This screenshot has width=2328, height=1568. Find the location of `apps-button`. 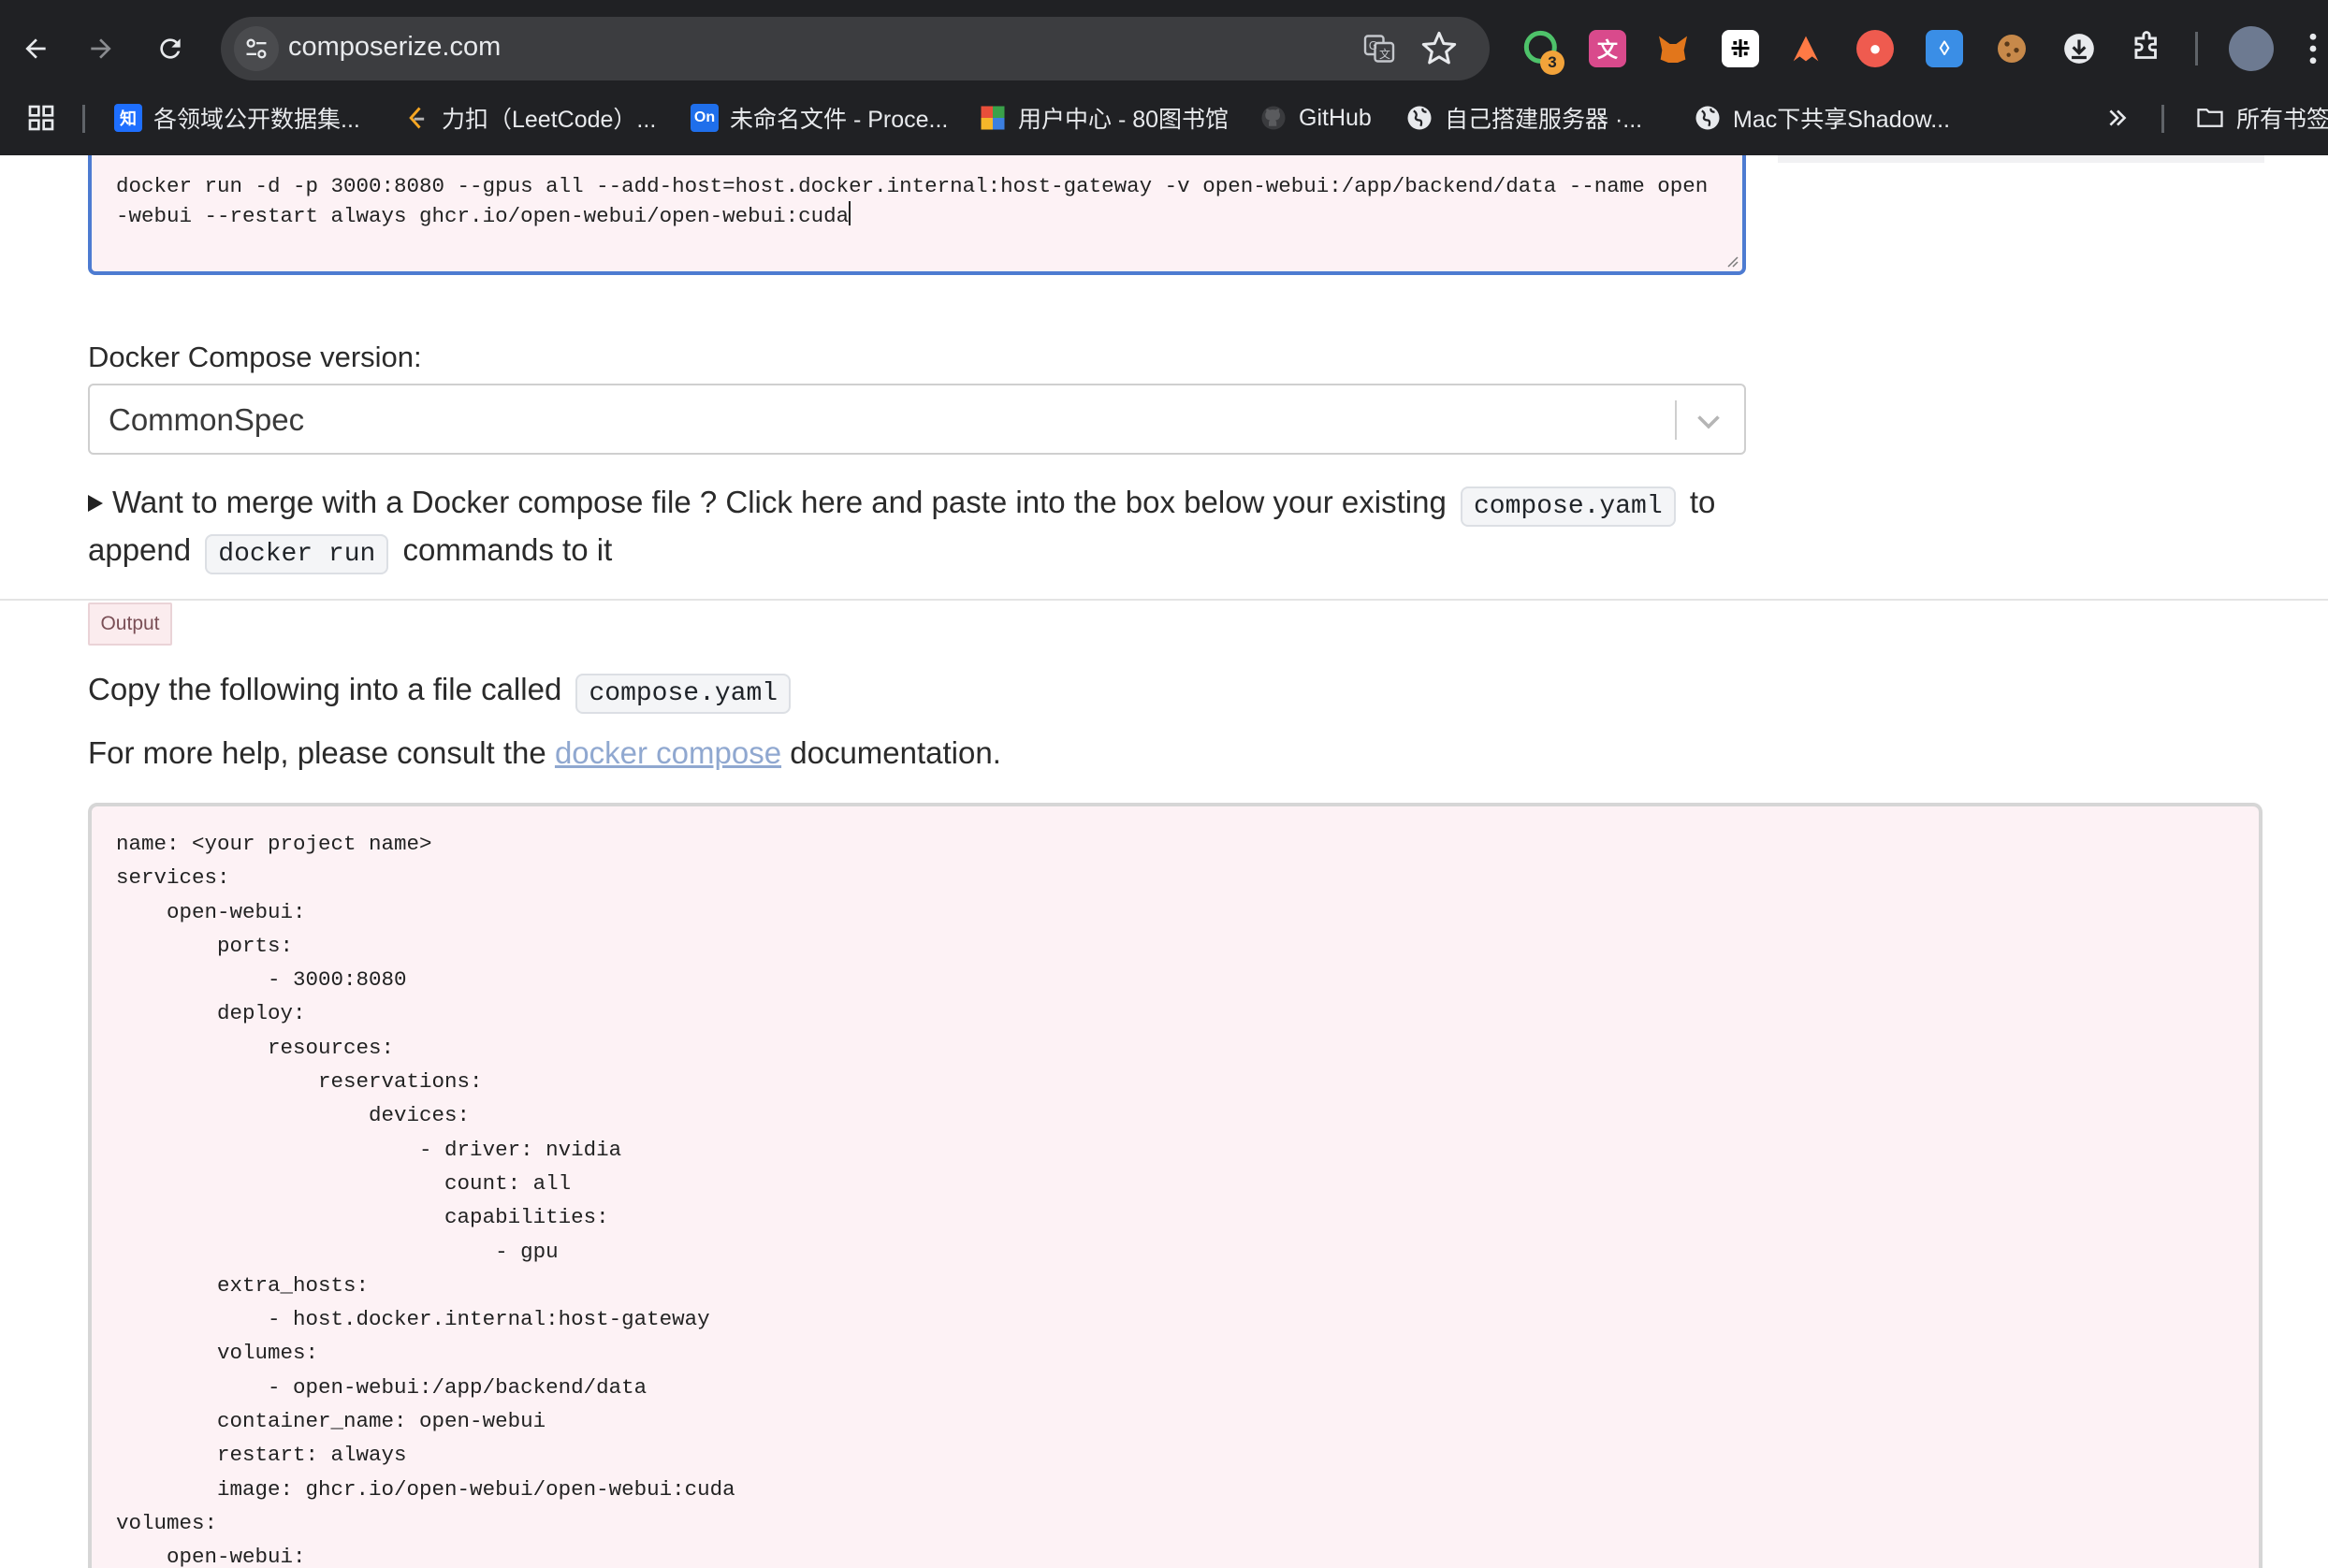

apps-button is located at coordinates (41, 117).